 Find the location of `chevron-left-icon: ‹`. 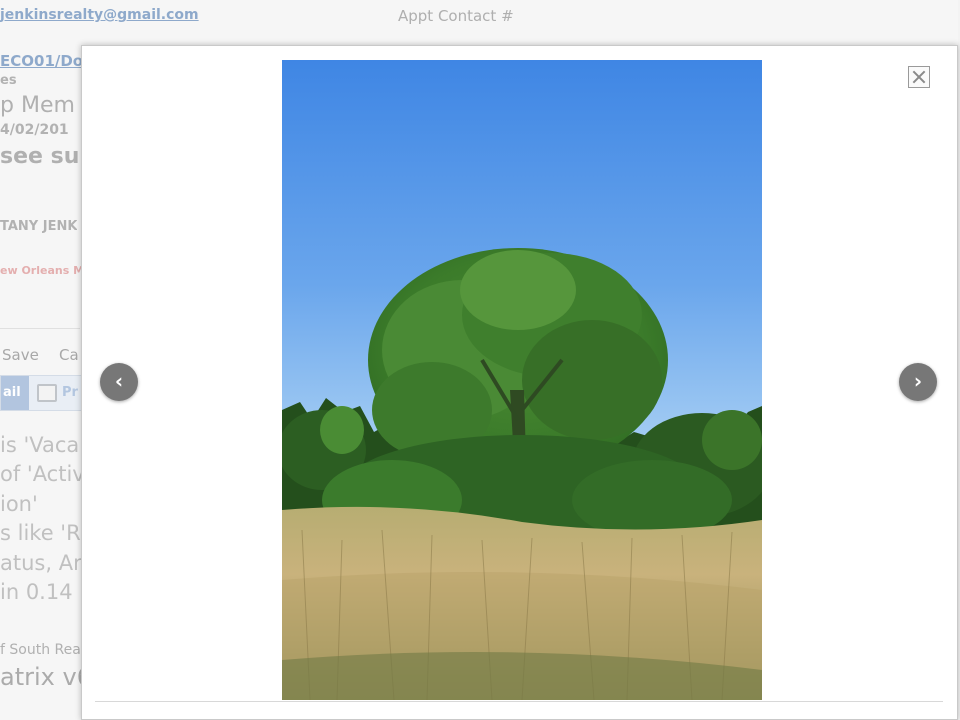

chevron-left-icon: ‹ is located at coordinates (119, 381).